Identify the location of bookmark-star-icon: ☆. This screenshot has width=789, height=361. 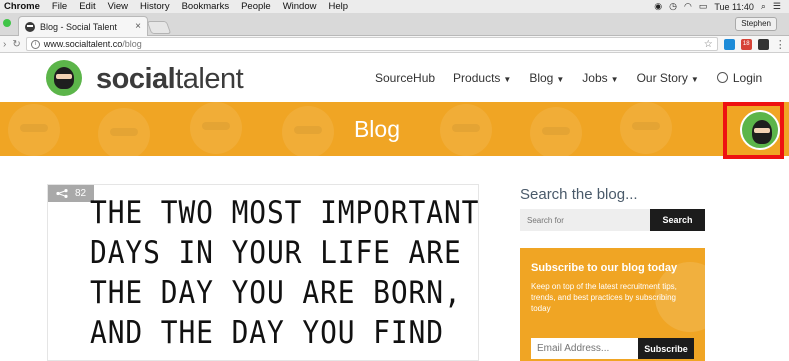
(708, 44).